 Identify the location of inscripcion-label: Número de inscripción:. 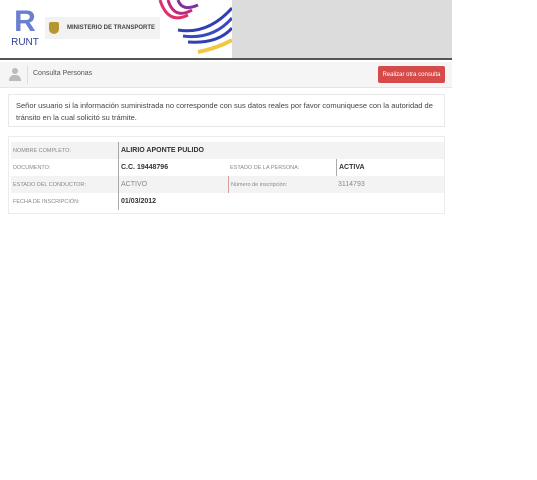
(282, 184).